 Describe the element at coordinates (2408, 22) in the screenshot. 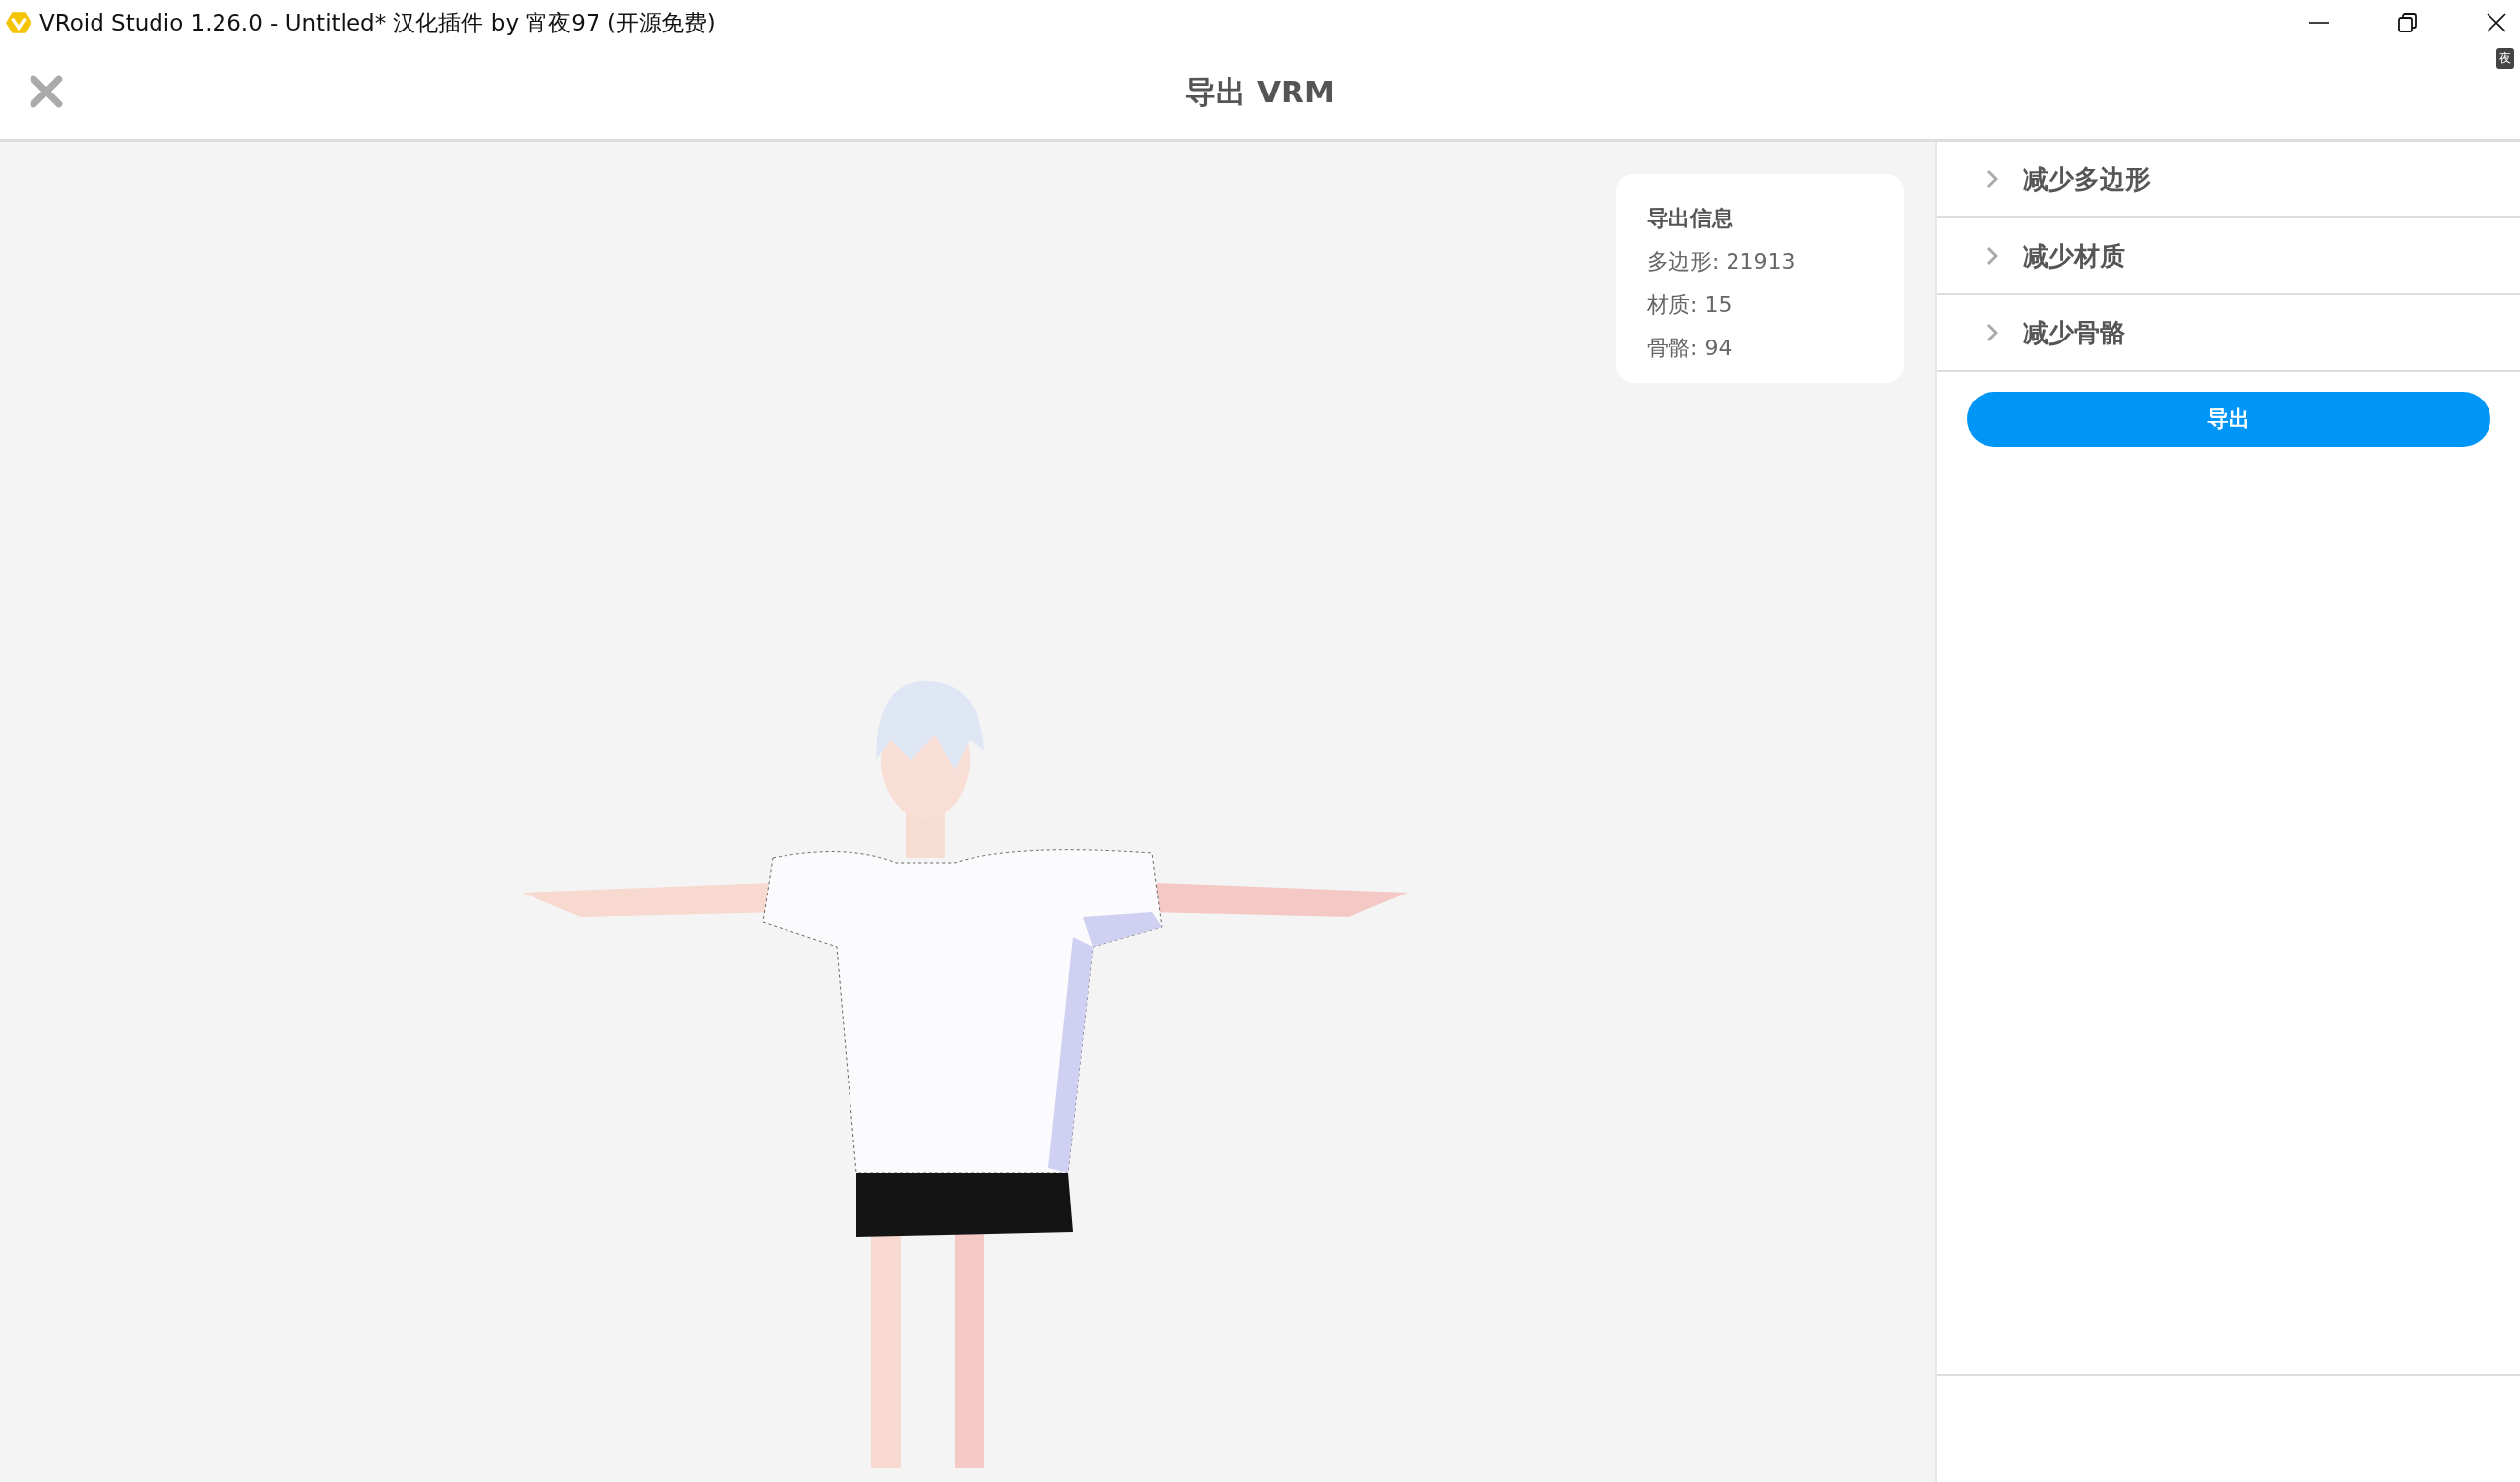

I see `restore-icon` at that location.